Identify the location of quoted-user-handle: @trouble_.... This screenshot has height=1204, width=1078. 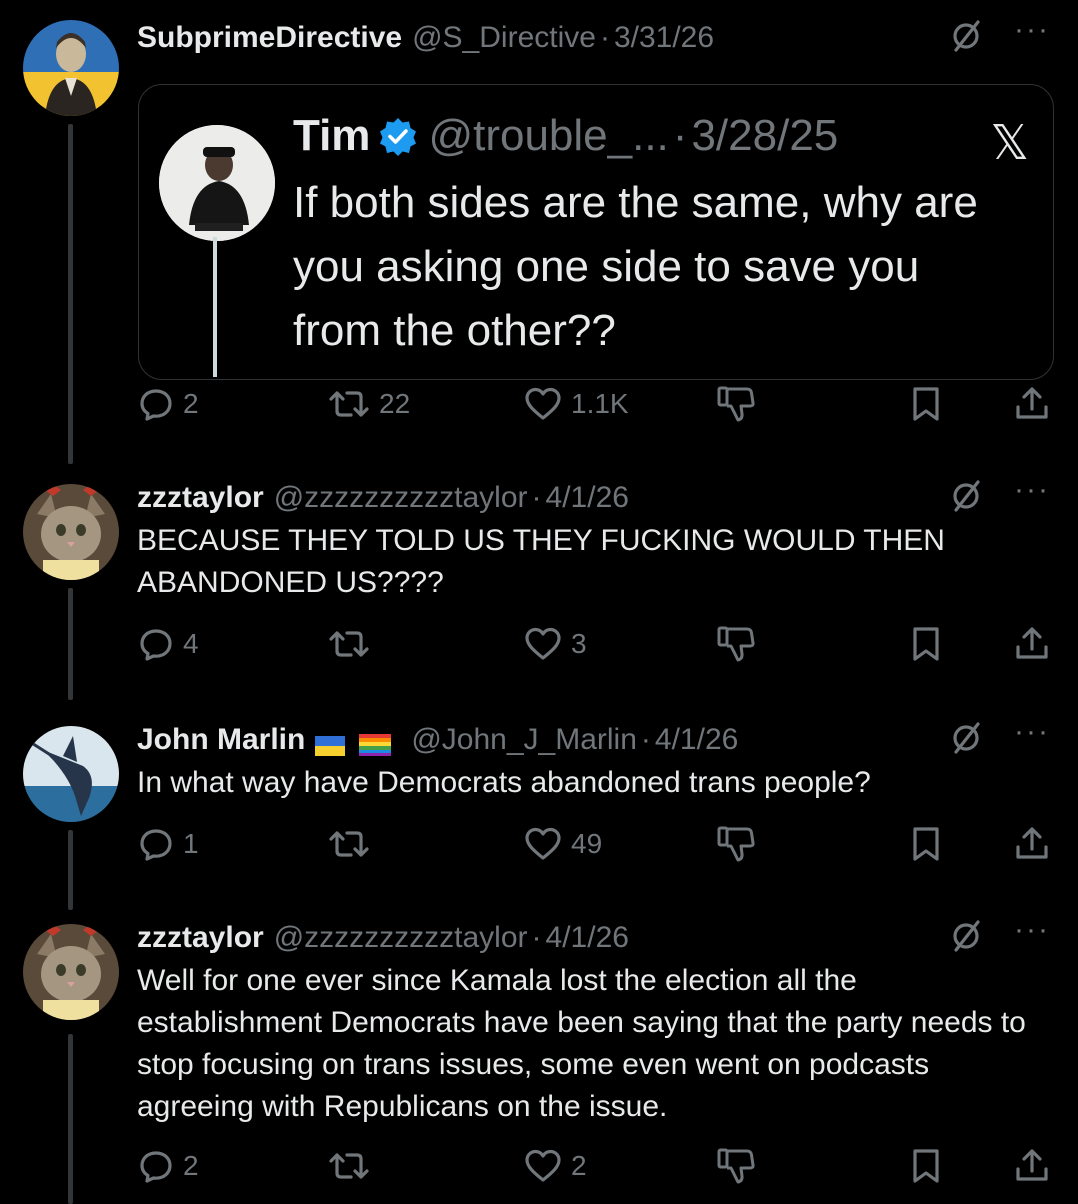
(548, 136).